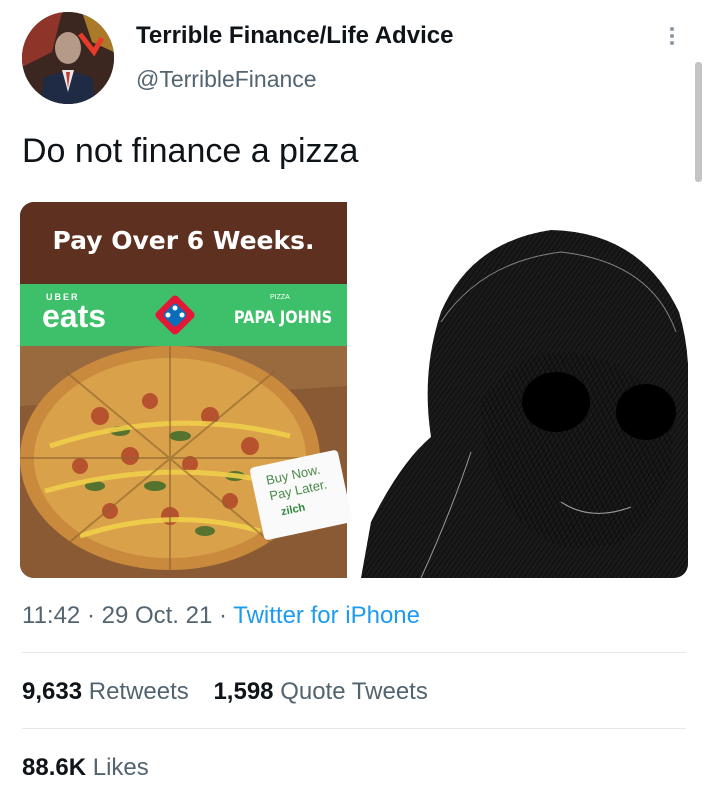 This screenshot has height=800, width=708. What do you see at coordinates (190, 151) in the screenshot?
I see `tweet-text: Do not finance a pizza` at bounding box center [190, 151].